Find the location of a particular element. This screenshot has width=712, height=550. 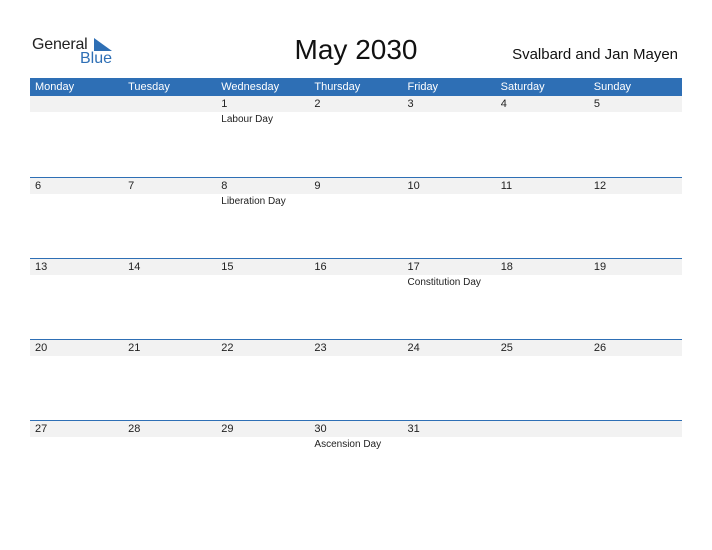

day-number: 31 is located at coordinates (413, 429).